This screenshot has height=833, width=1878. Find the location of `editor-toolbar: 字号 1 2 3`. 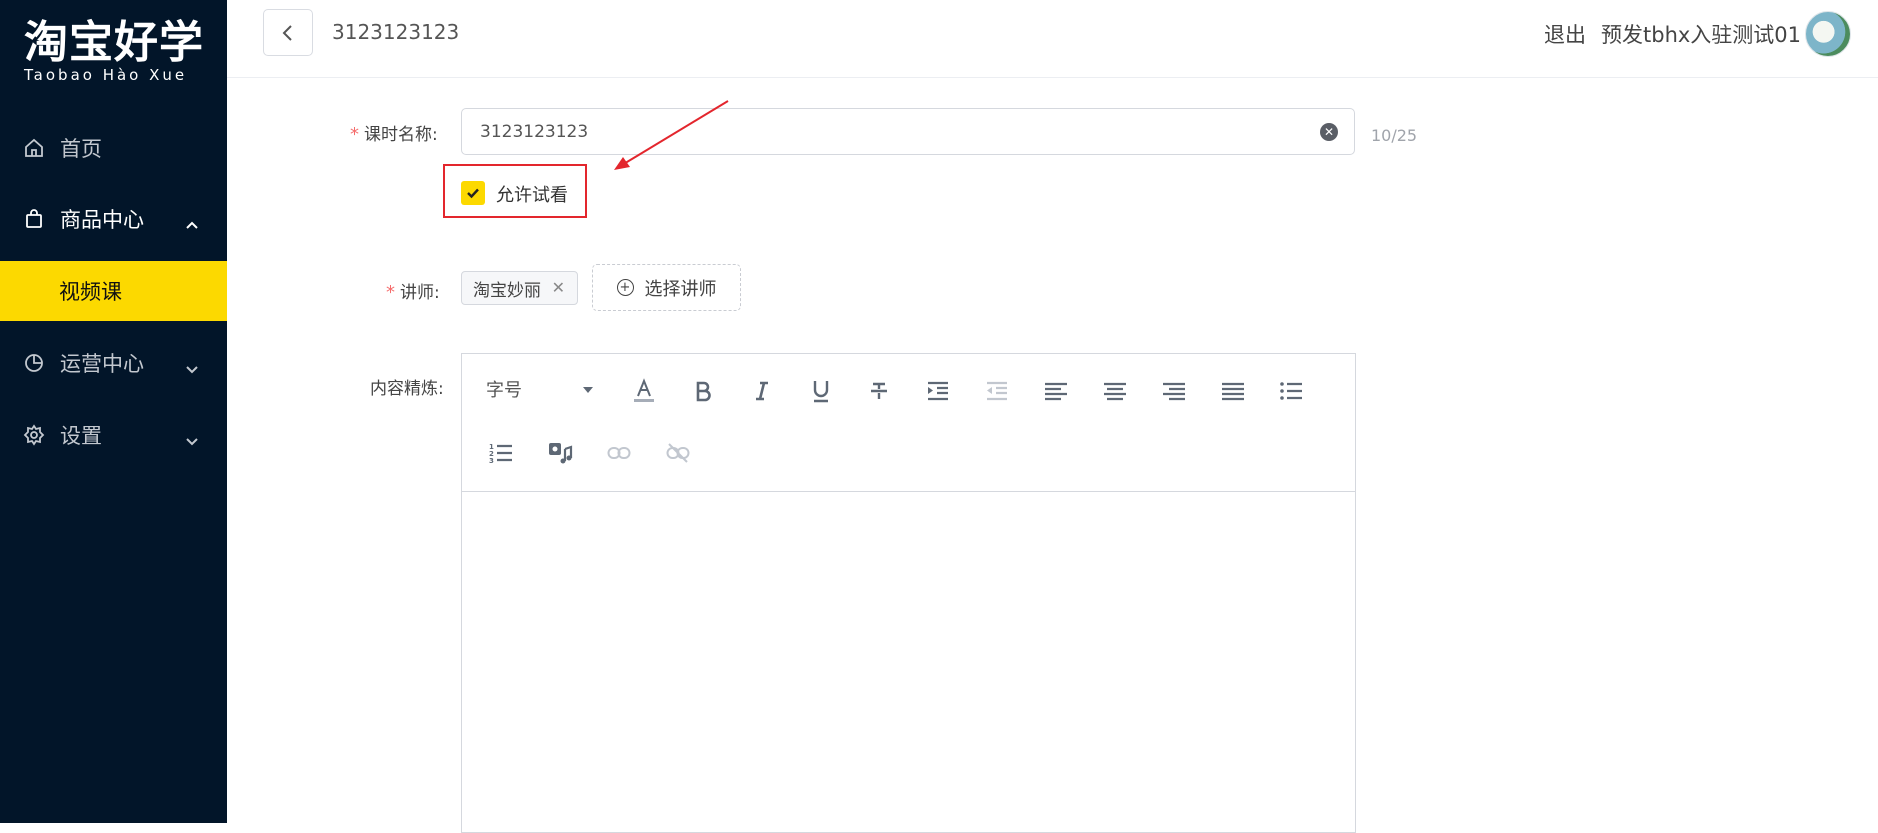

editor-toolbar: 字号 1 2 3 is located at coordinates (908, 423).